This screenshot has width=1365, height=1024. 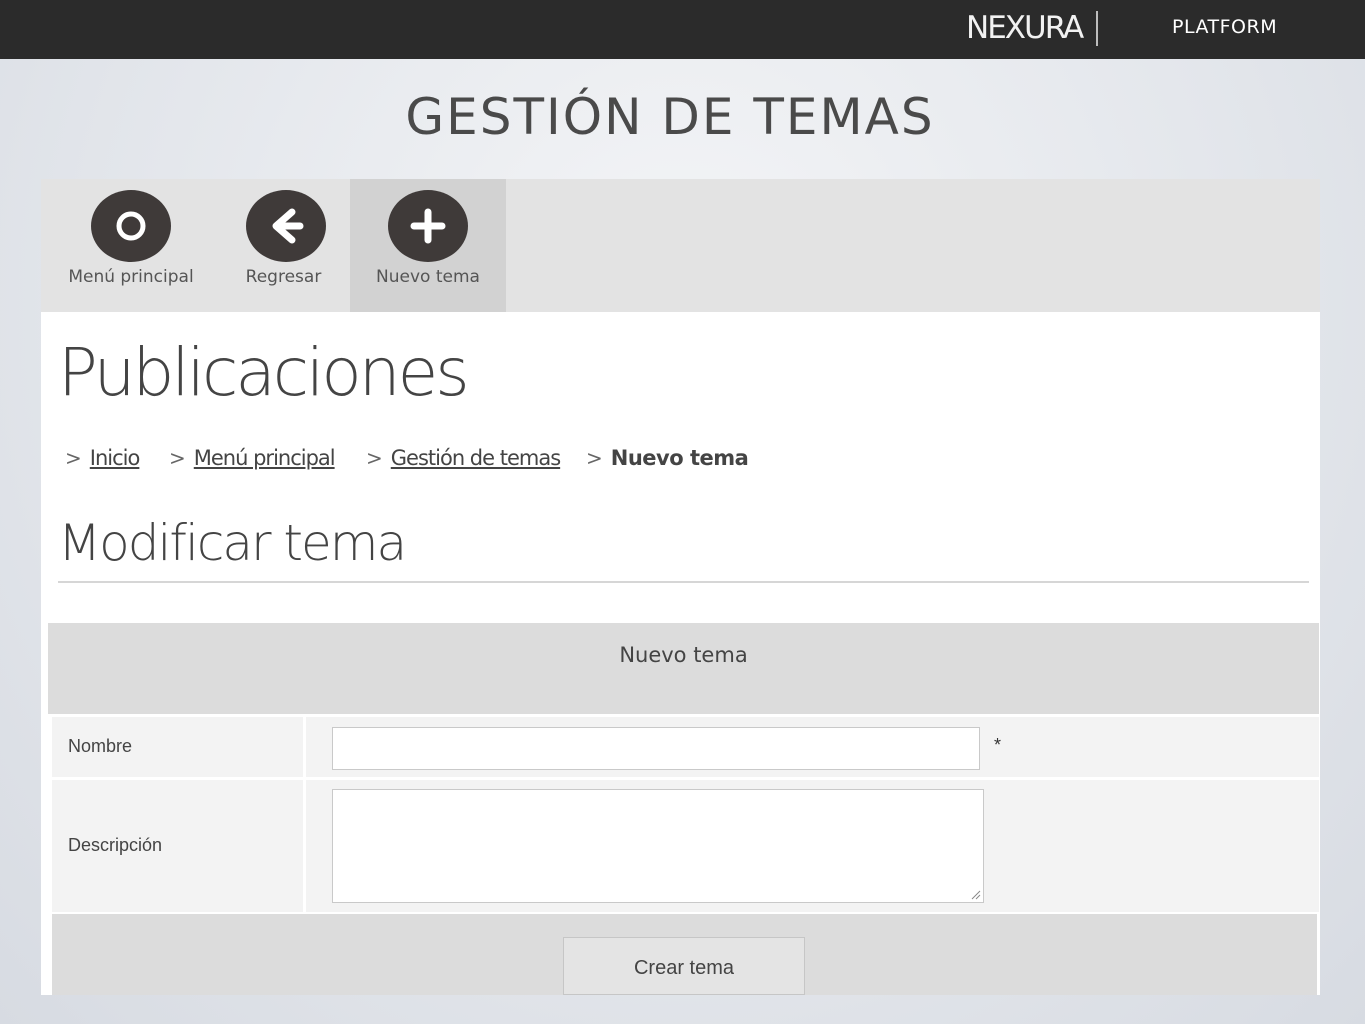 What do you see at coordinates (100, 746) in the screenshot?
I see `nombre-label: Nombre` at bounding box center [100, 746].